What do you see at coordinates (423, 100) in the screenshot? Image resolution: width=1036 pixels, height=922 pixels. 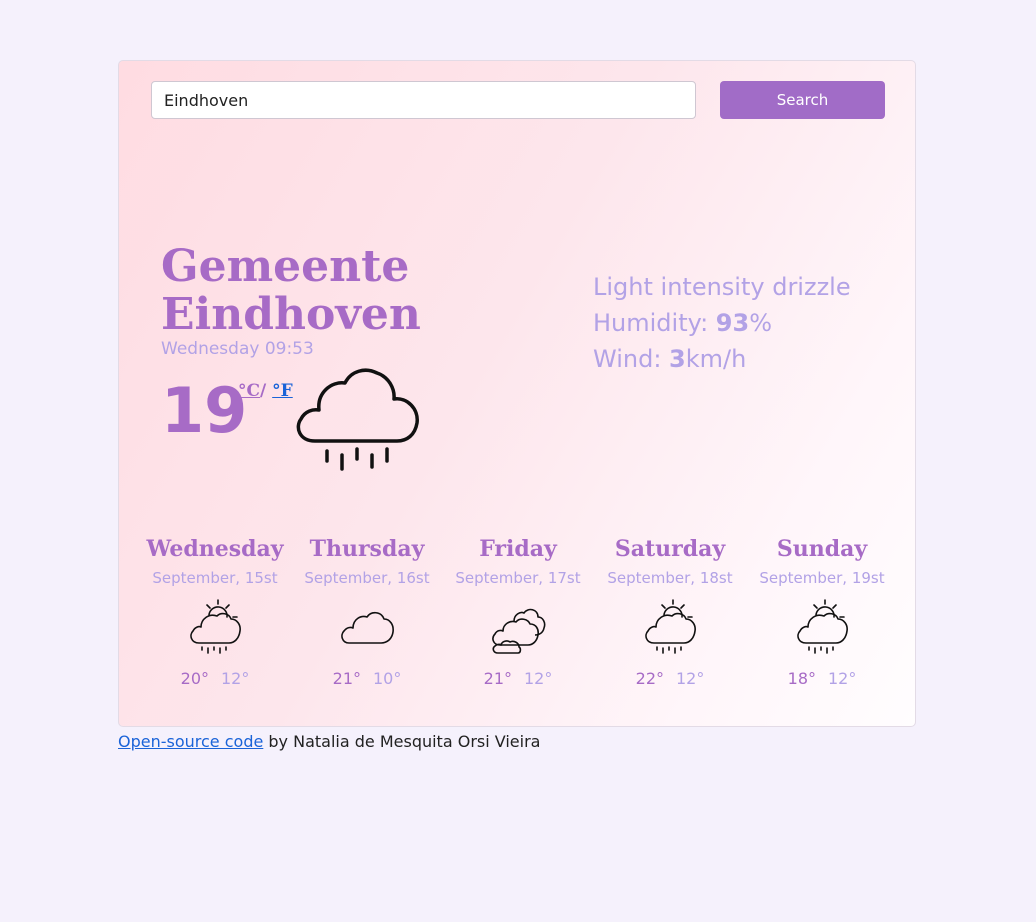 I see `city-search-input` at bounding box center [423, 100].